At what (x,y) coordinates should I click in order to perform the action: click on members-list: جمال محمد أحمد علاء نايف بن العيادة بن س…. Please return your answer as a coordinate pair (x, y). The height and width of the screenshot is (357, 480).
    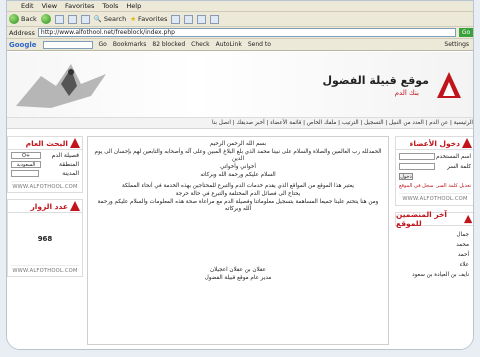
    Looking at the image, I should click on (434, 255).